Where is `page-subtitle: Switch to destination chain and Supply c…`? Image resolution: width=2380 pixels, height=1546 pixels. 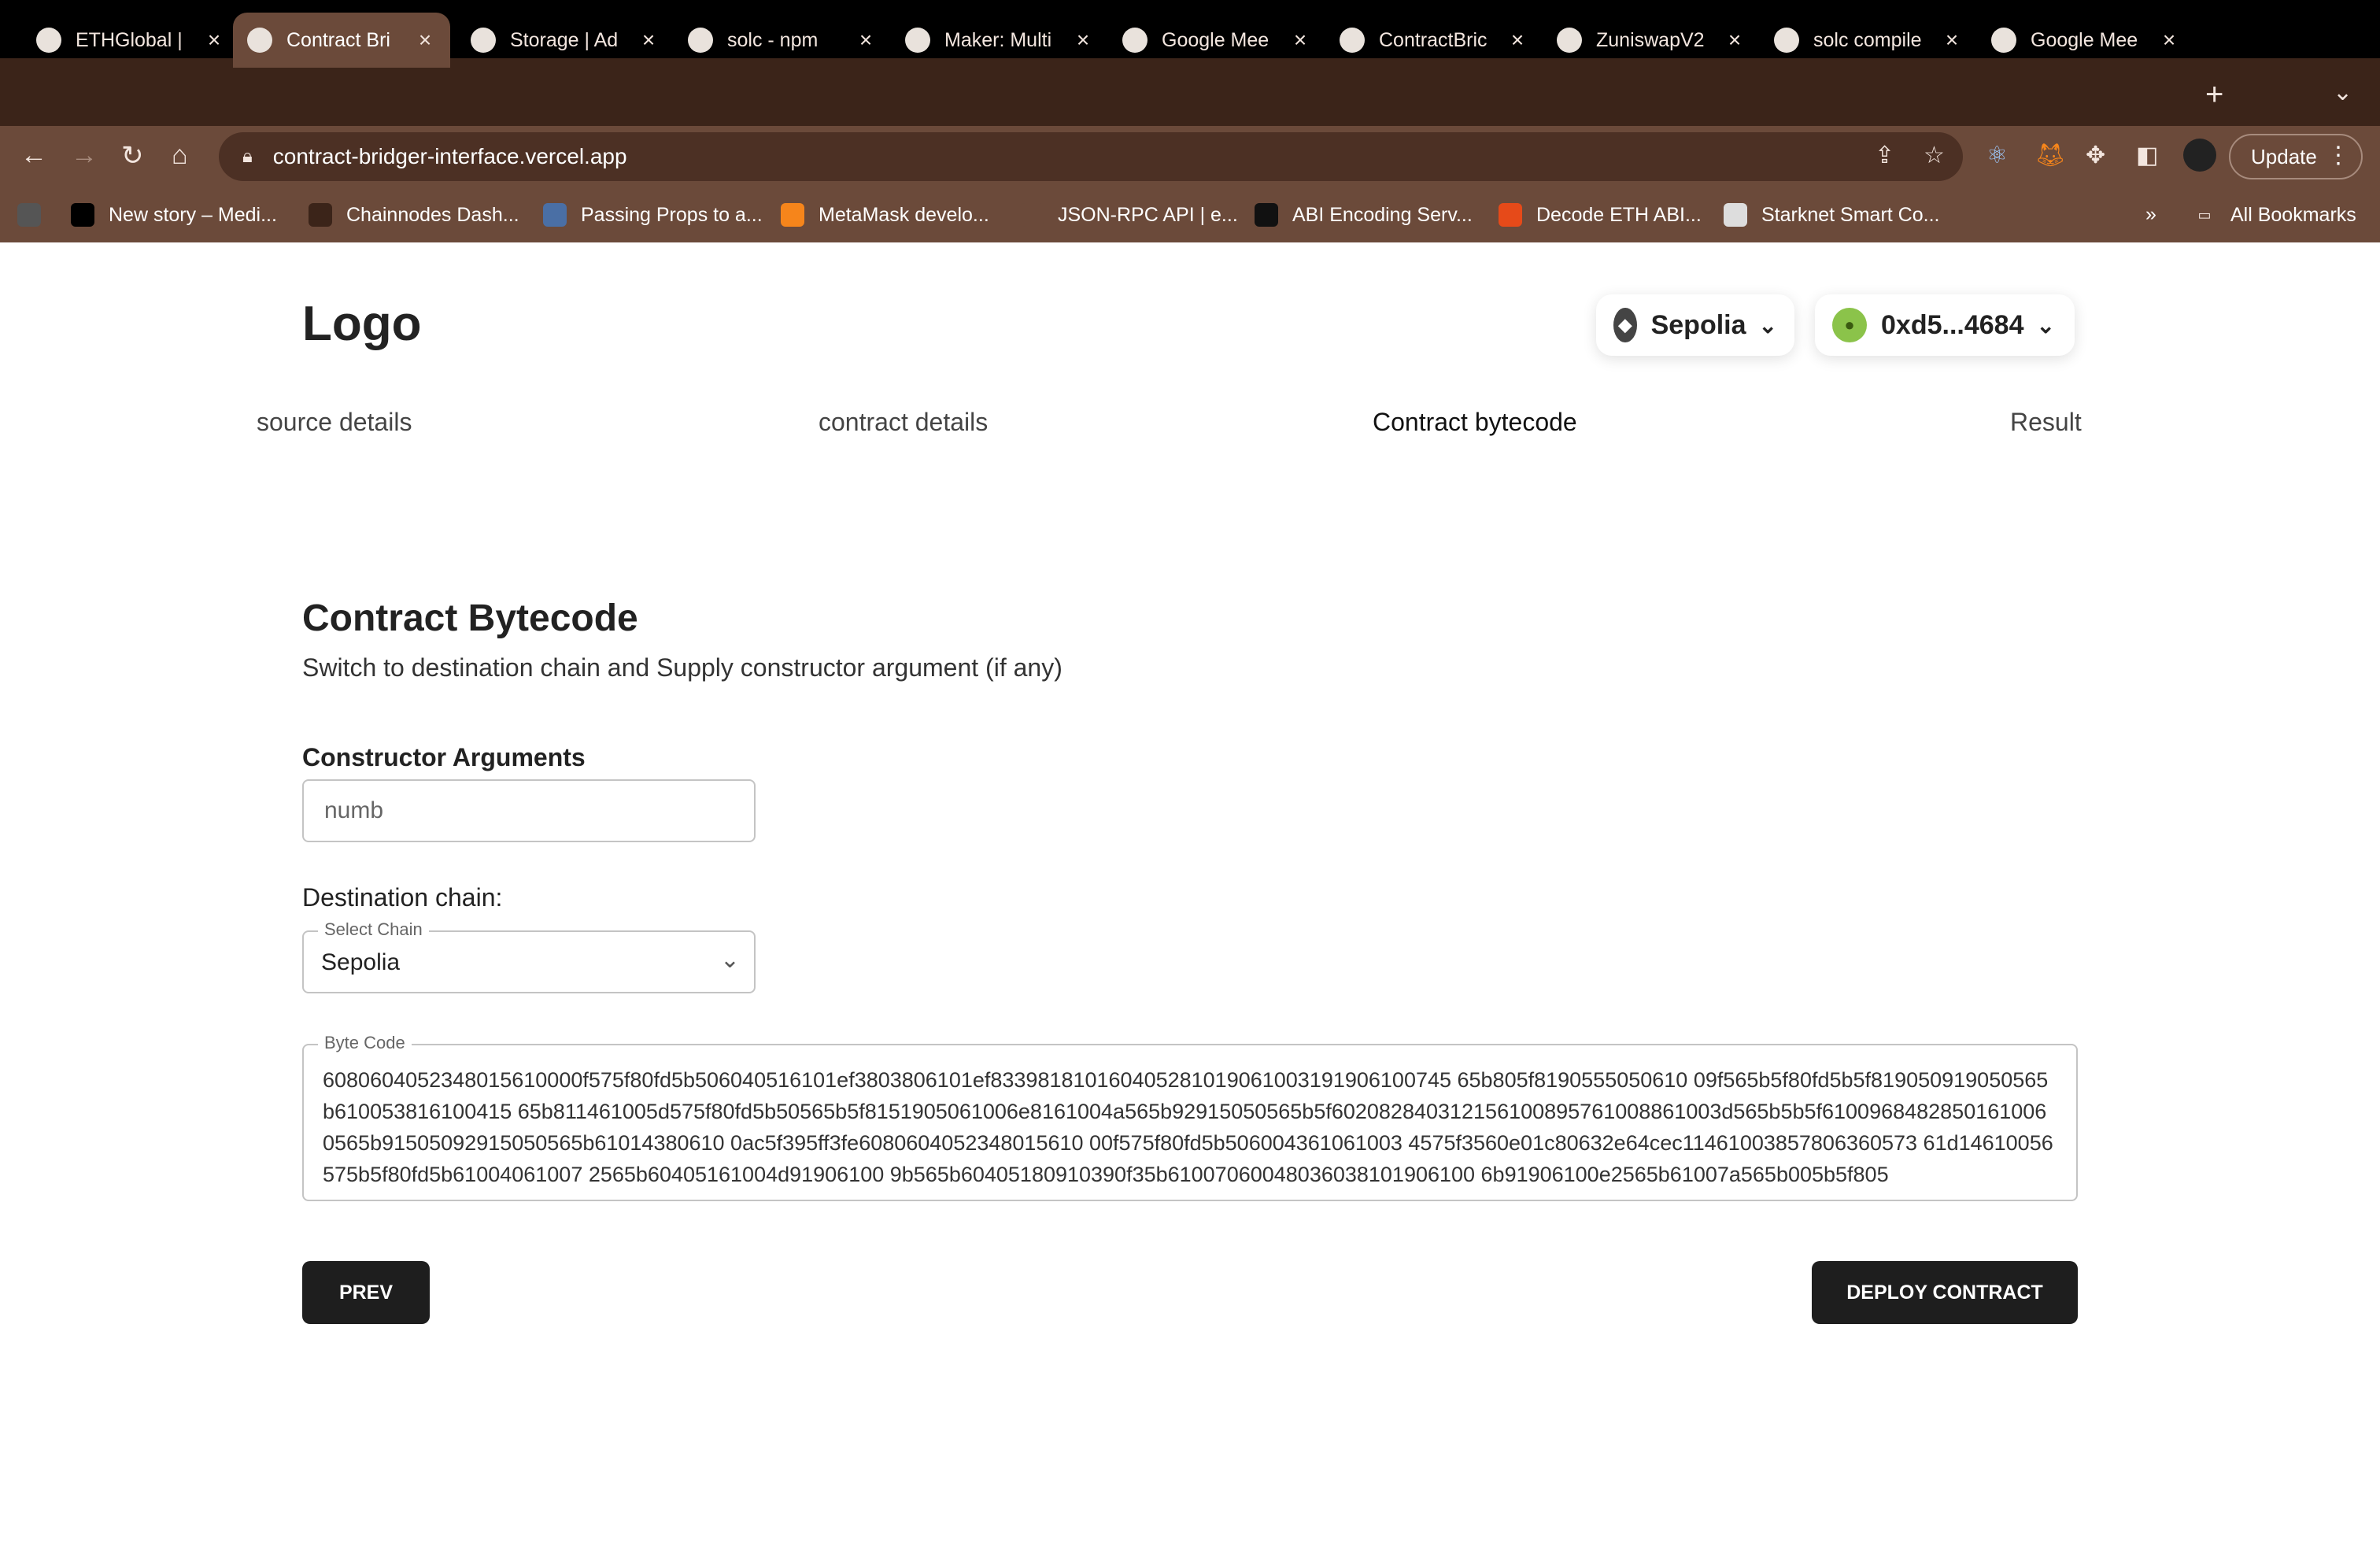
page-subtitle: Switch to destination chain and Supply c… is located at coordinates (682, 667).